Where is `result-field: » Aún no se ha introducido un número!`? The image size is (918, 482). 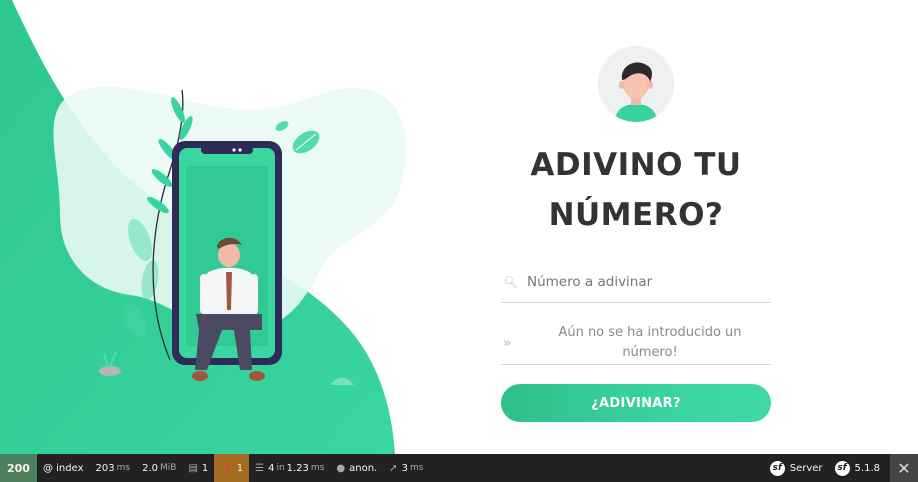
result-field: » Aún no se ha introducido un número! is located at coordinates (636, 341).